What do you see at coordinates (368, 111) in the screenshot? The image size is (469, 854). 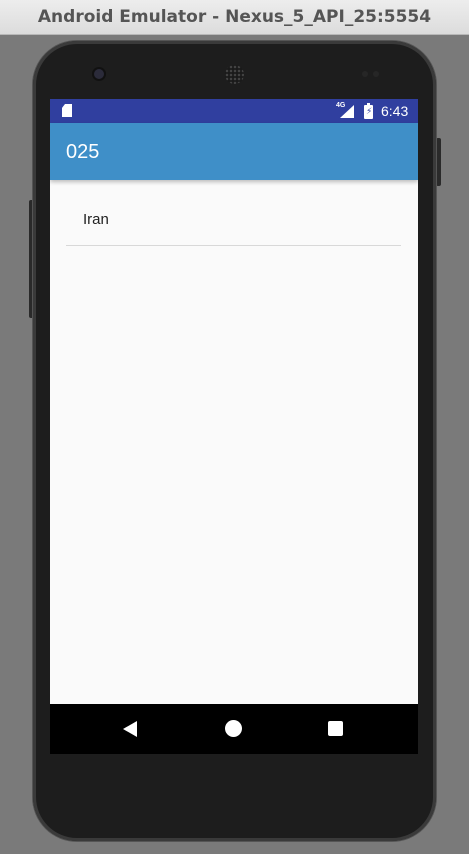 I see `battery-charging-icon: ⚡` at bounding box center [368, 111].